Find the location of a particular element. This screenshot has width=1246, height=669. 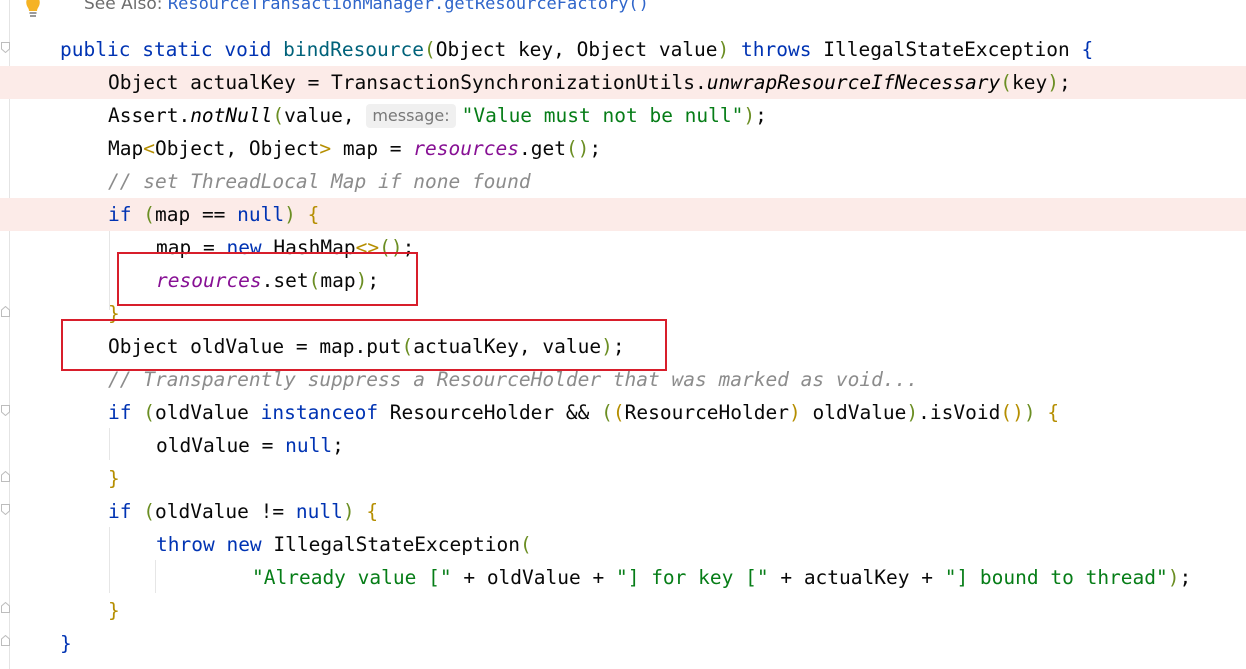

exception-type: IllegalStateException is located at coordinates (946, 49).